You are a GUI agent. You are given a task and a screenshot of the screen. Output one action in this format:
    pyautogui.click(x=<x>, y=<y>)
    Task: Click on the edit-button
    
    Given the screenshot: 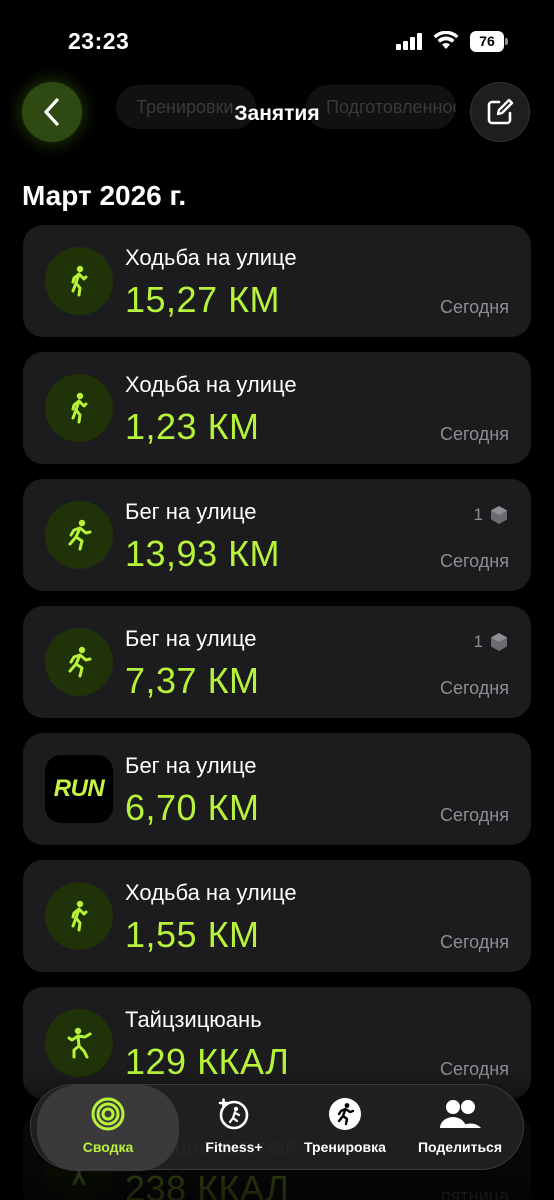 What is the action you would take?
    pyautogui.click(x=500, y=112)
    